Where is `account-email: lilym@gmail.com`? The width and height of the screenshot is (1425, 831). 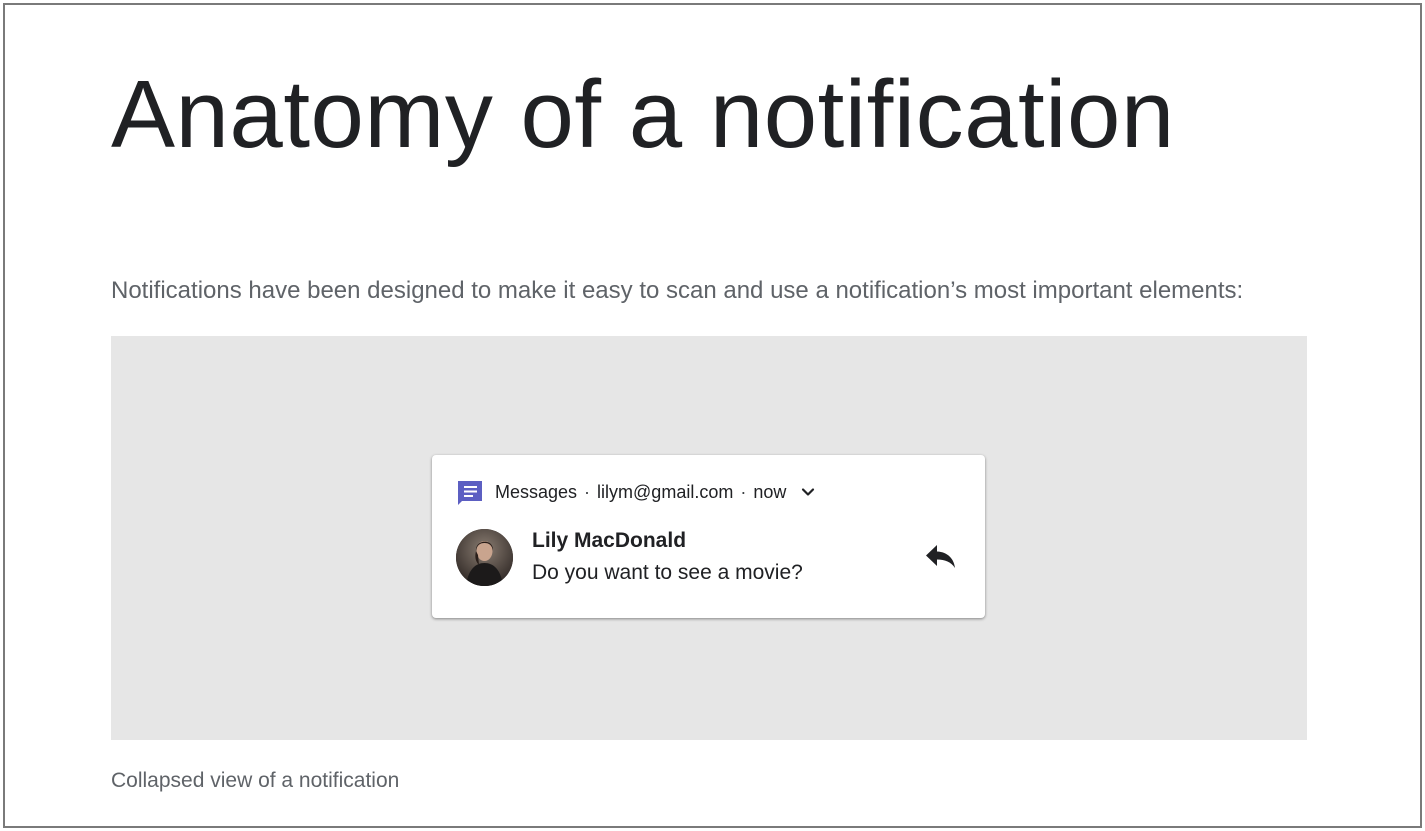
account-email: lilym@gmail.com is located at coordinates (665, 491).